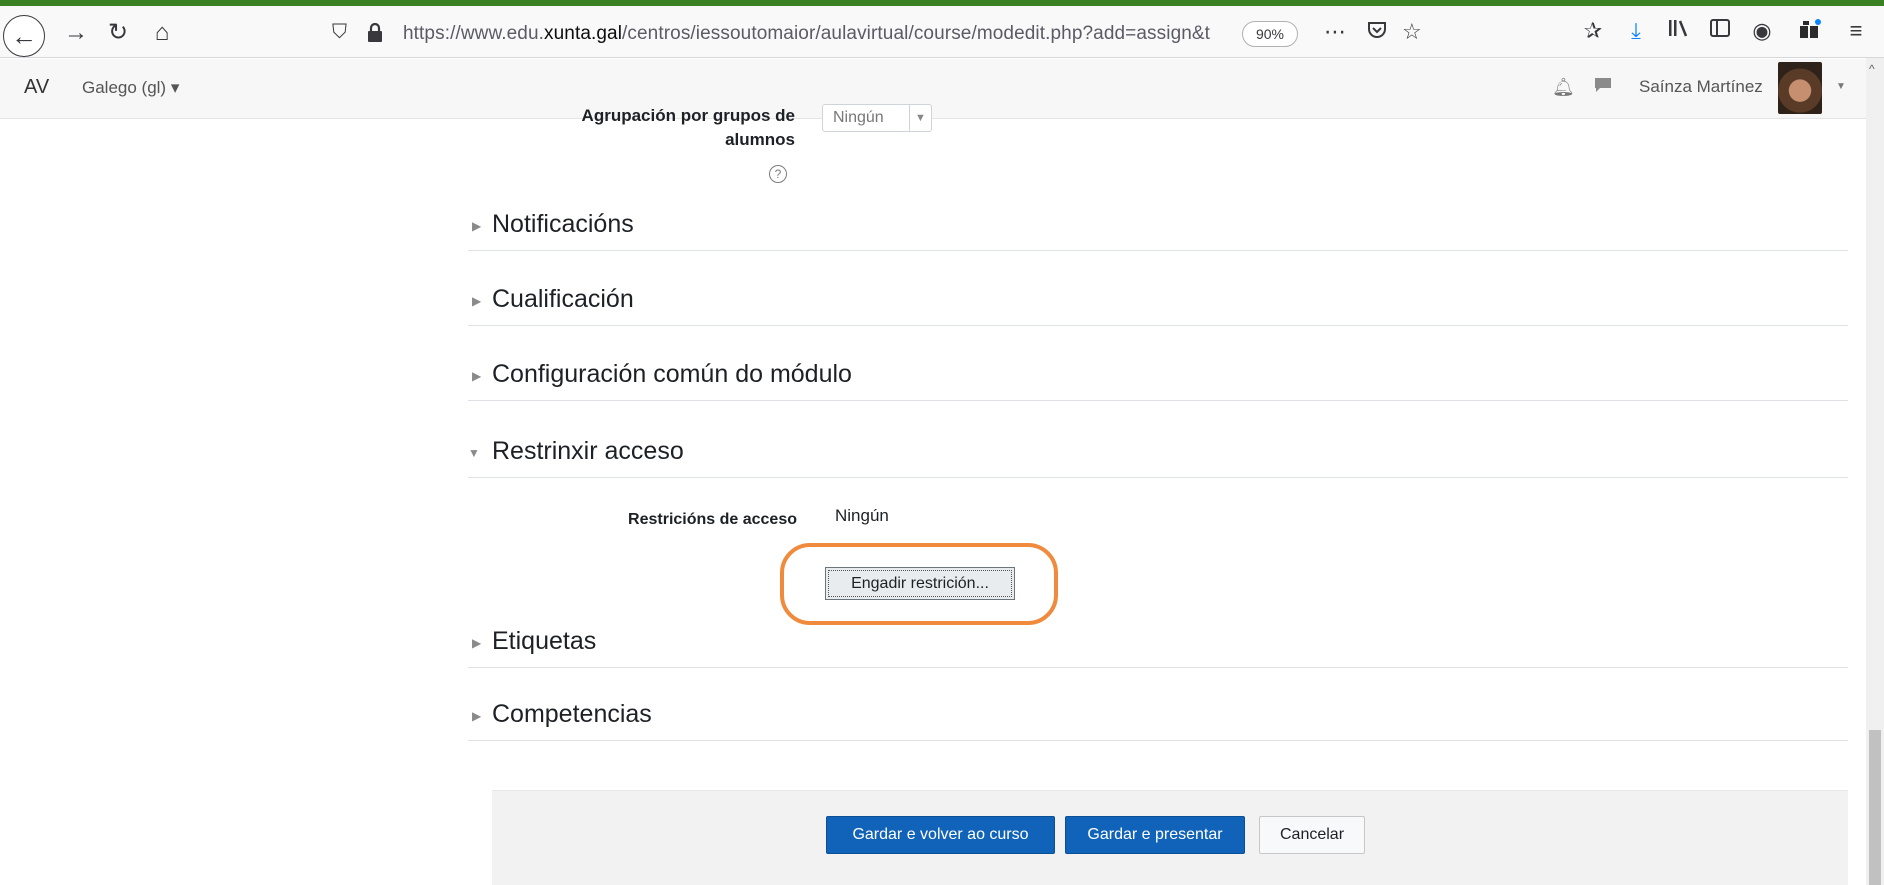 The image size is (1884, 885). Describe the element at coordinates (672, 374) in the screenshot. I see `section-title: Configuración común do módulo` at that location.